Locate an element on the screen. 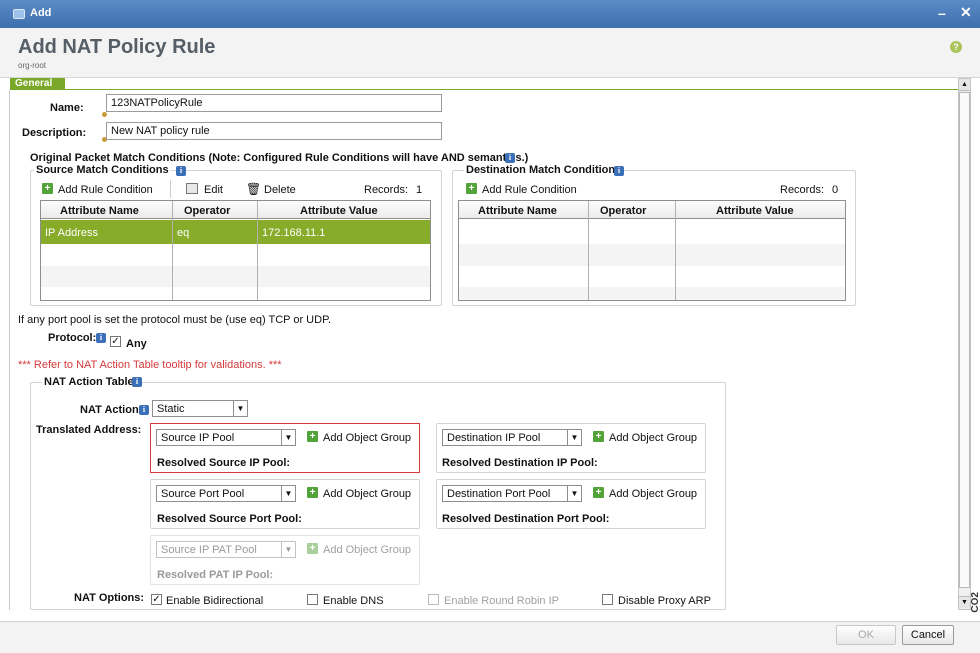 This screenshot has height=653, width=980. edit-icon is located at coordinates (192, 188).